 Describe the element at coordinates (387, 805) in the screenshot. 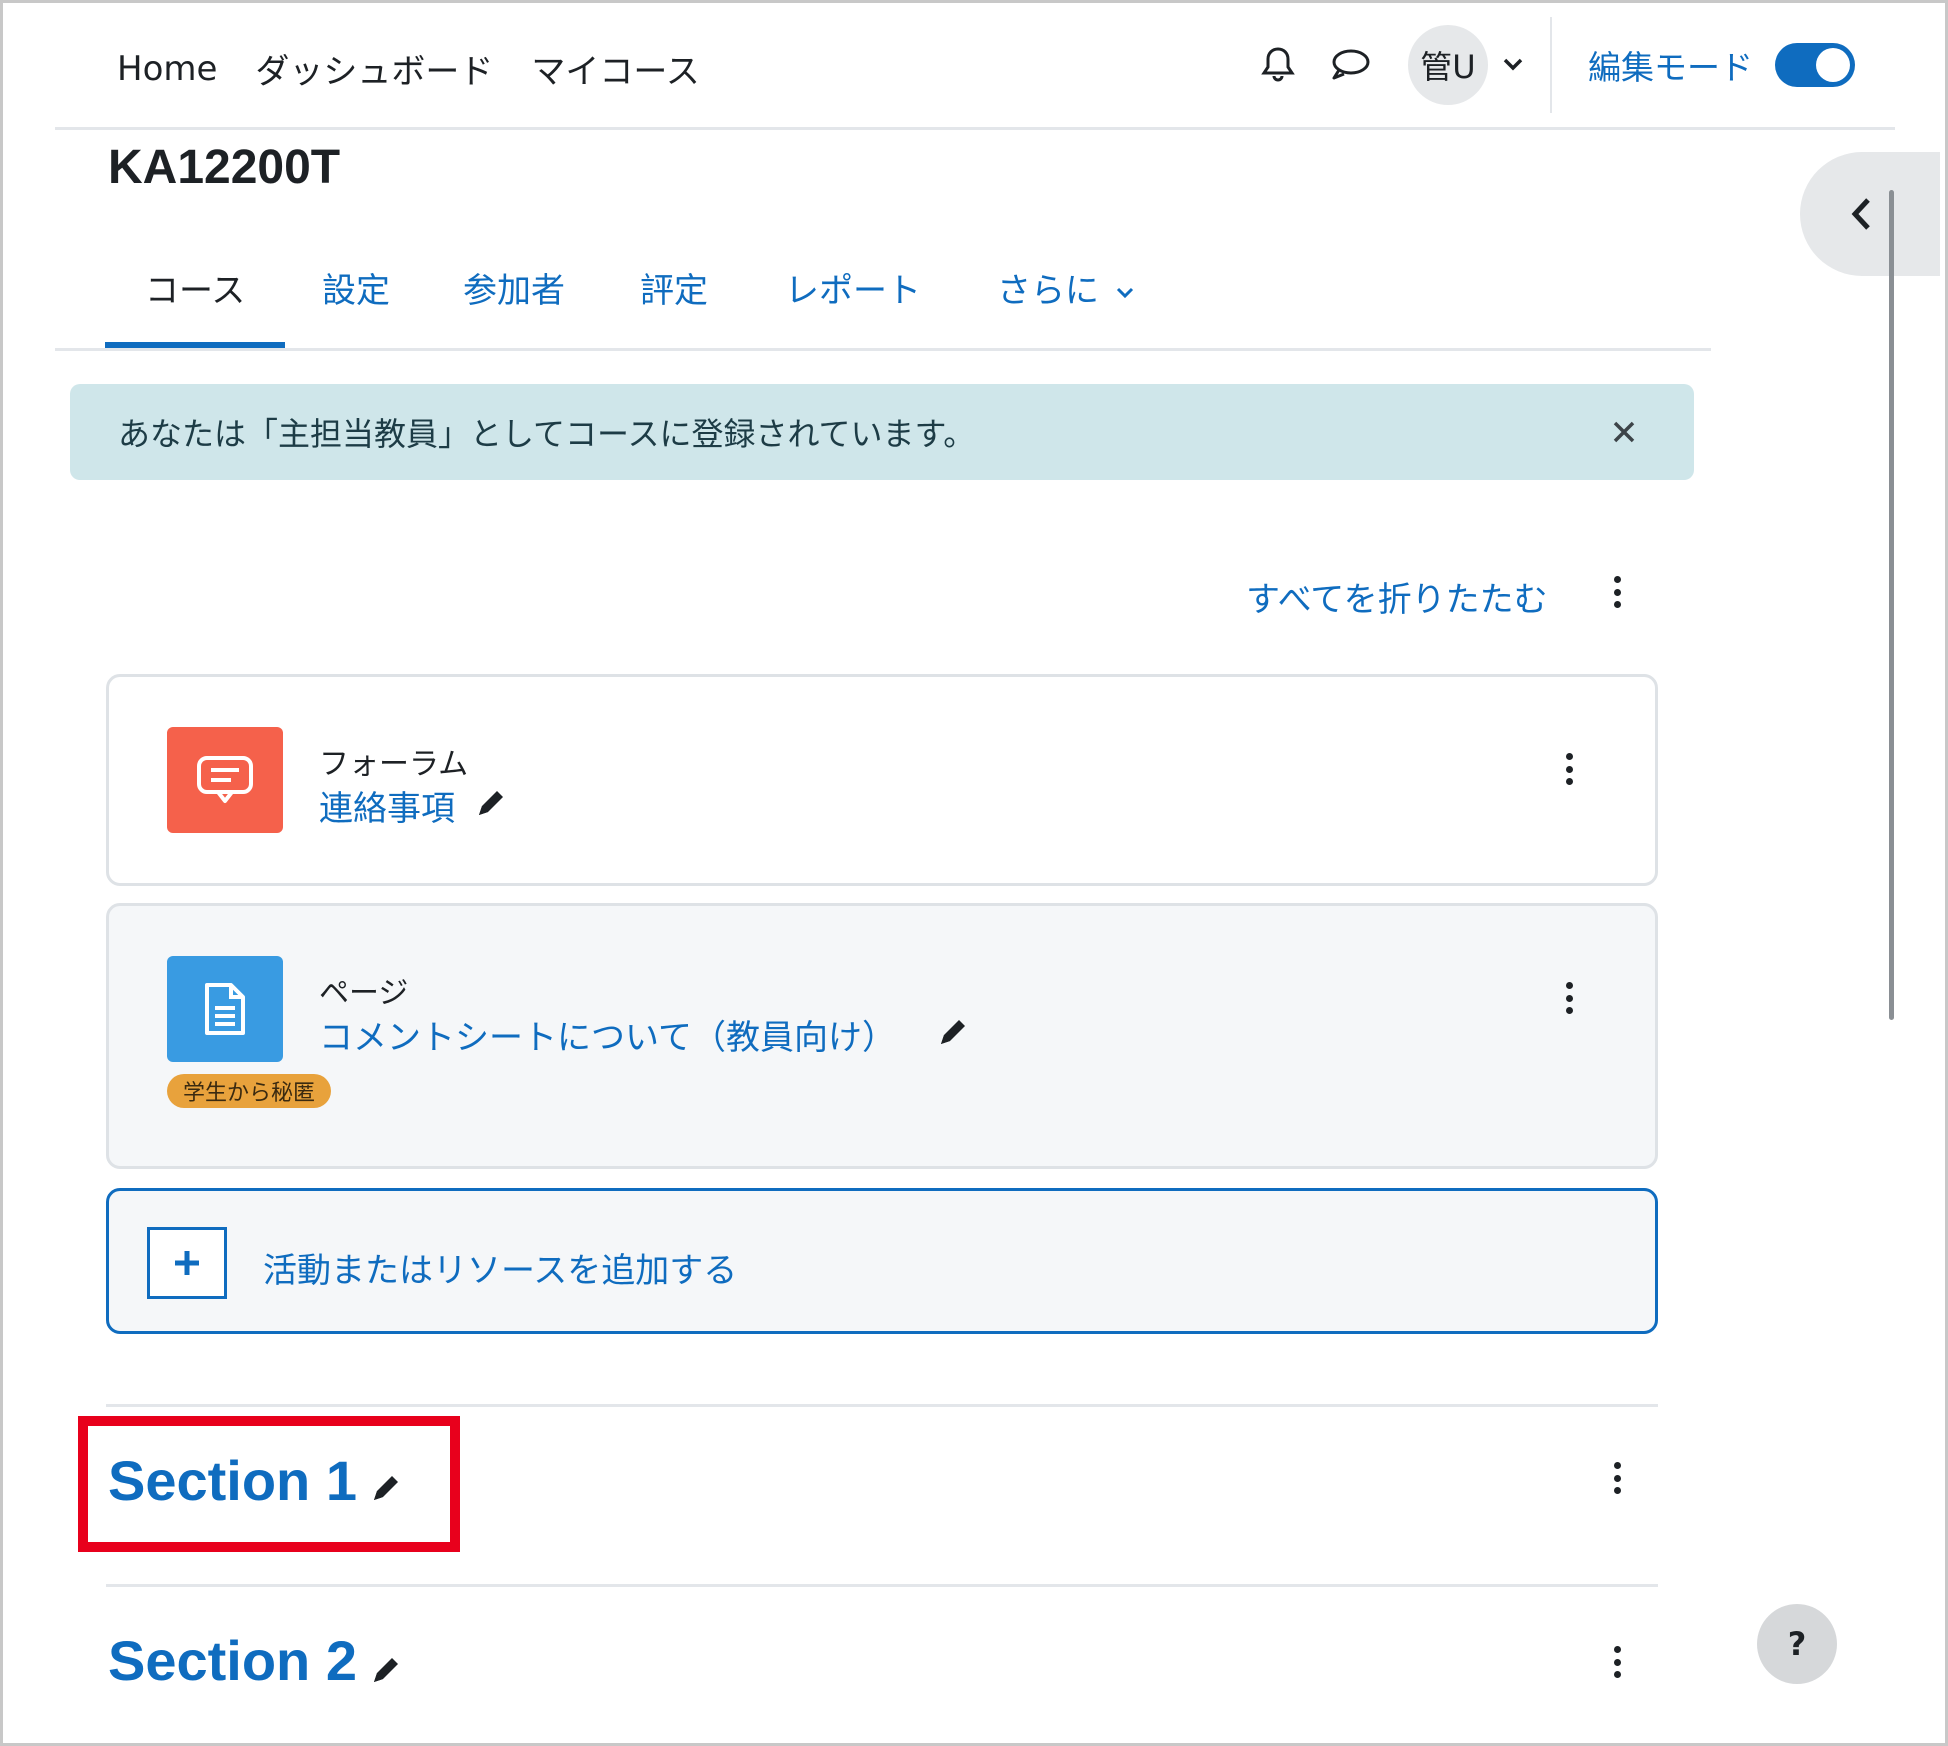

I see `activity-link-announcements: 連絡事項` at that location.